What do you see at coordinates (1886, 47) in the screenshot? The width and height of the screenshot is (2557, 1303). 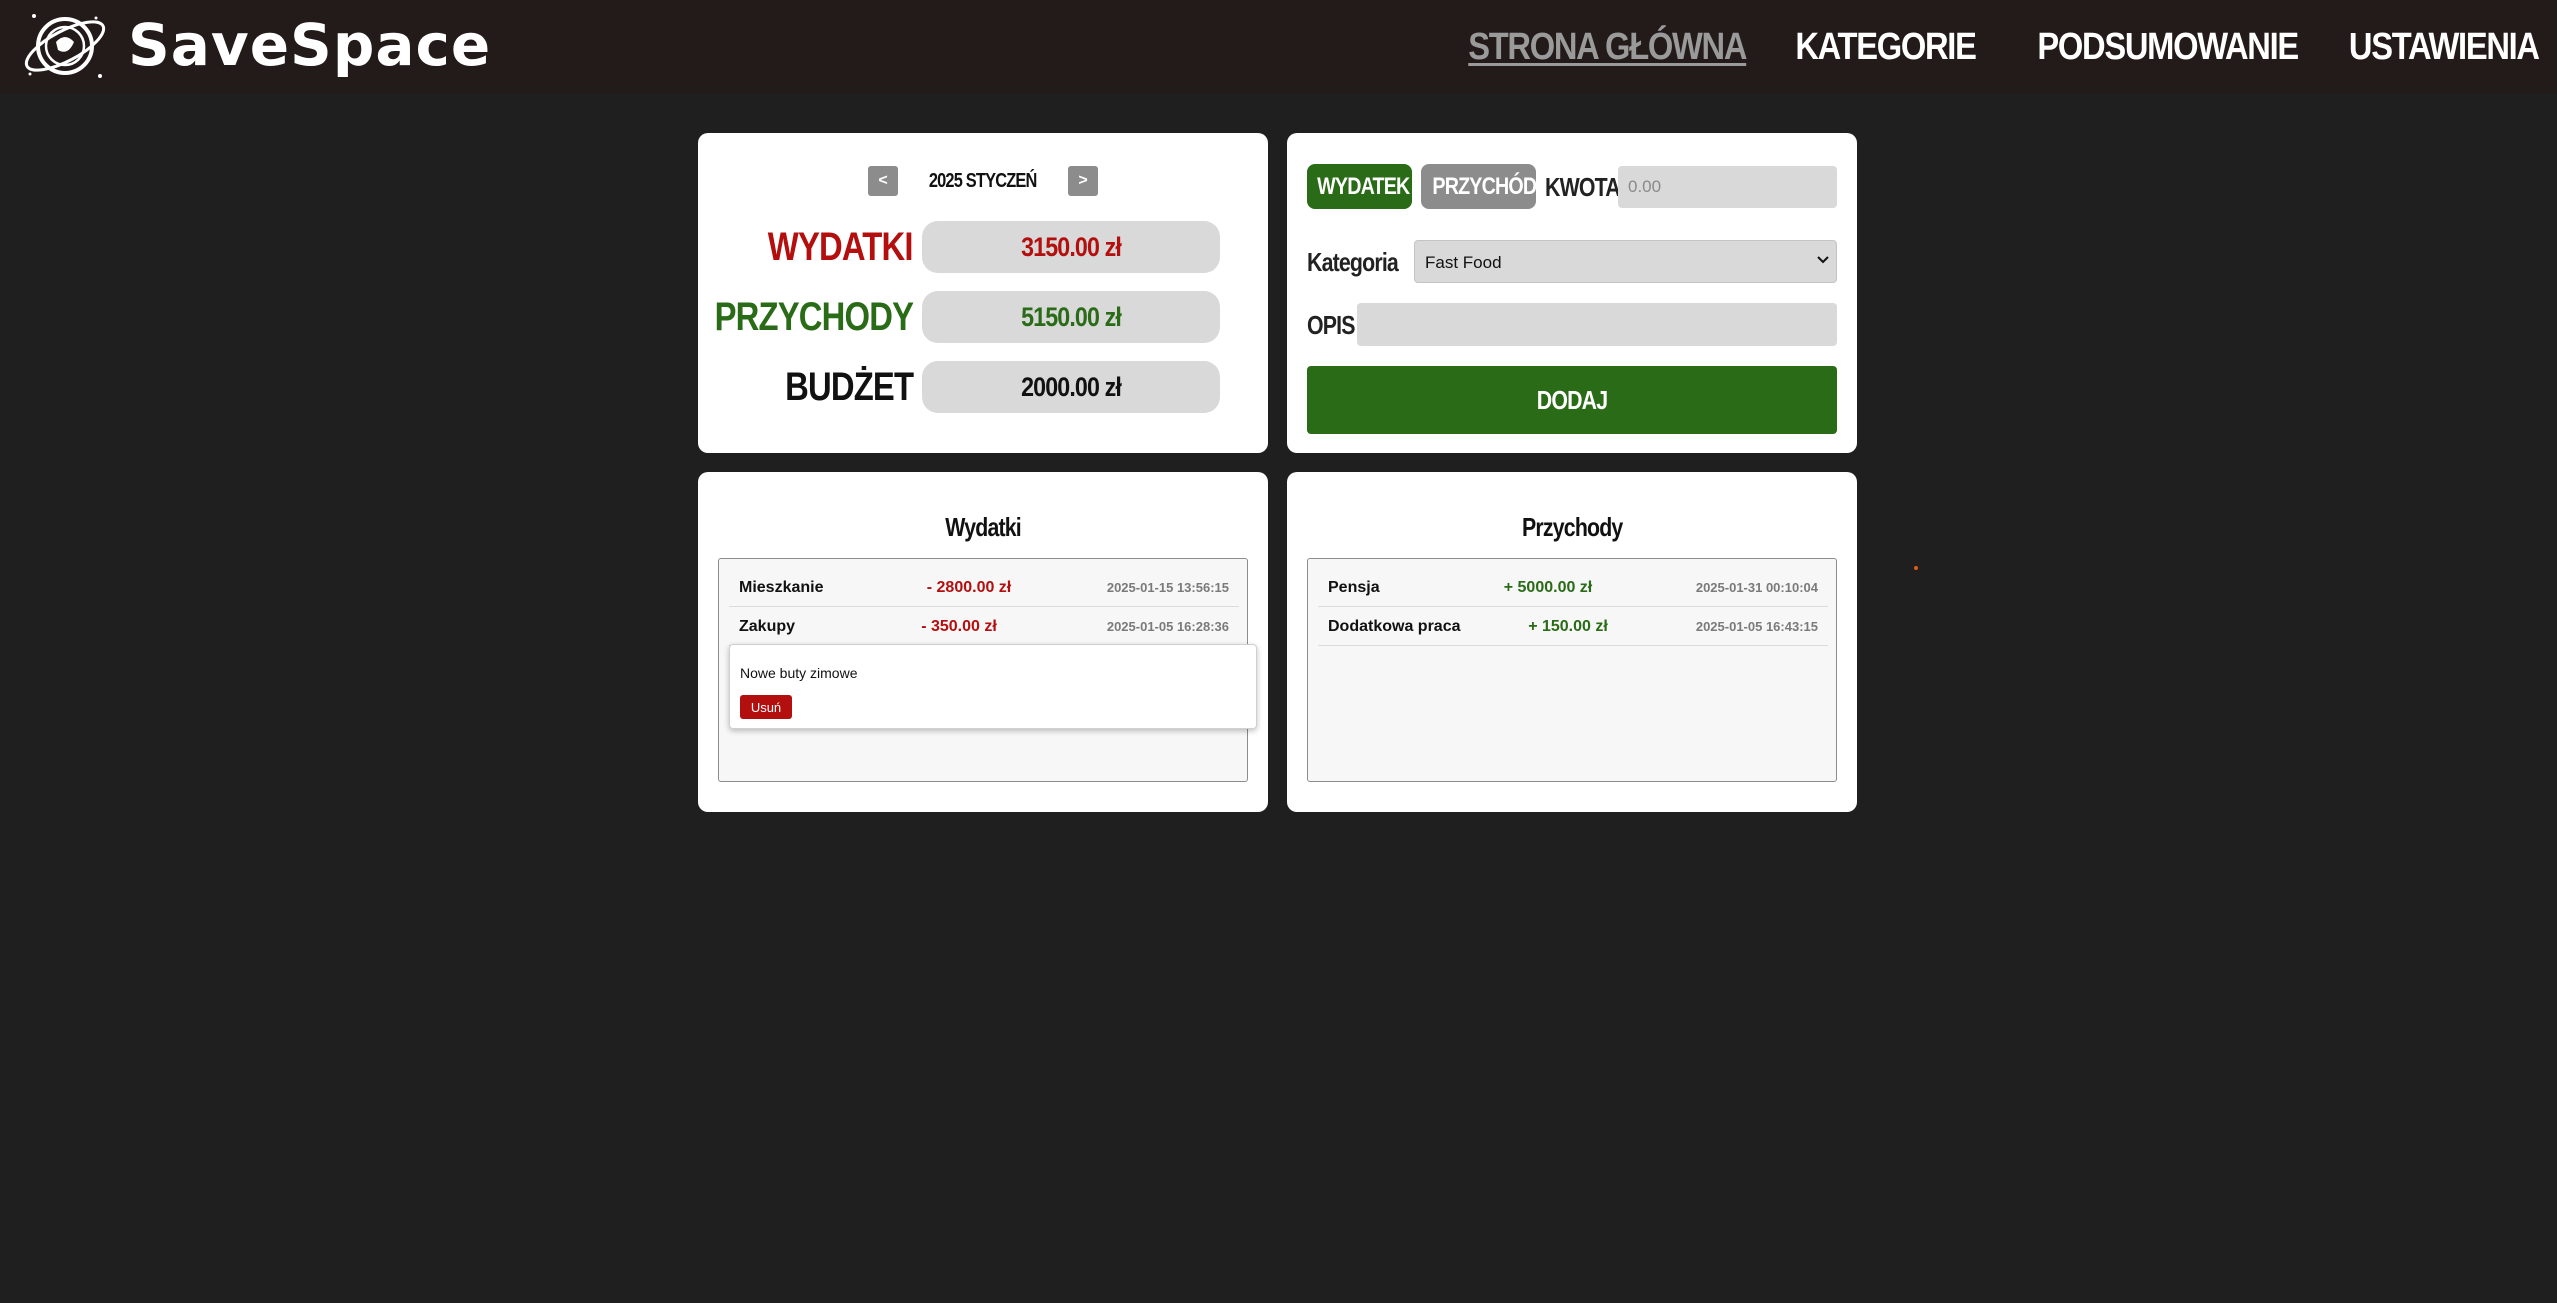 I see `nav-categories-link: KATEGORIE` at bounding box center [1886, 47].